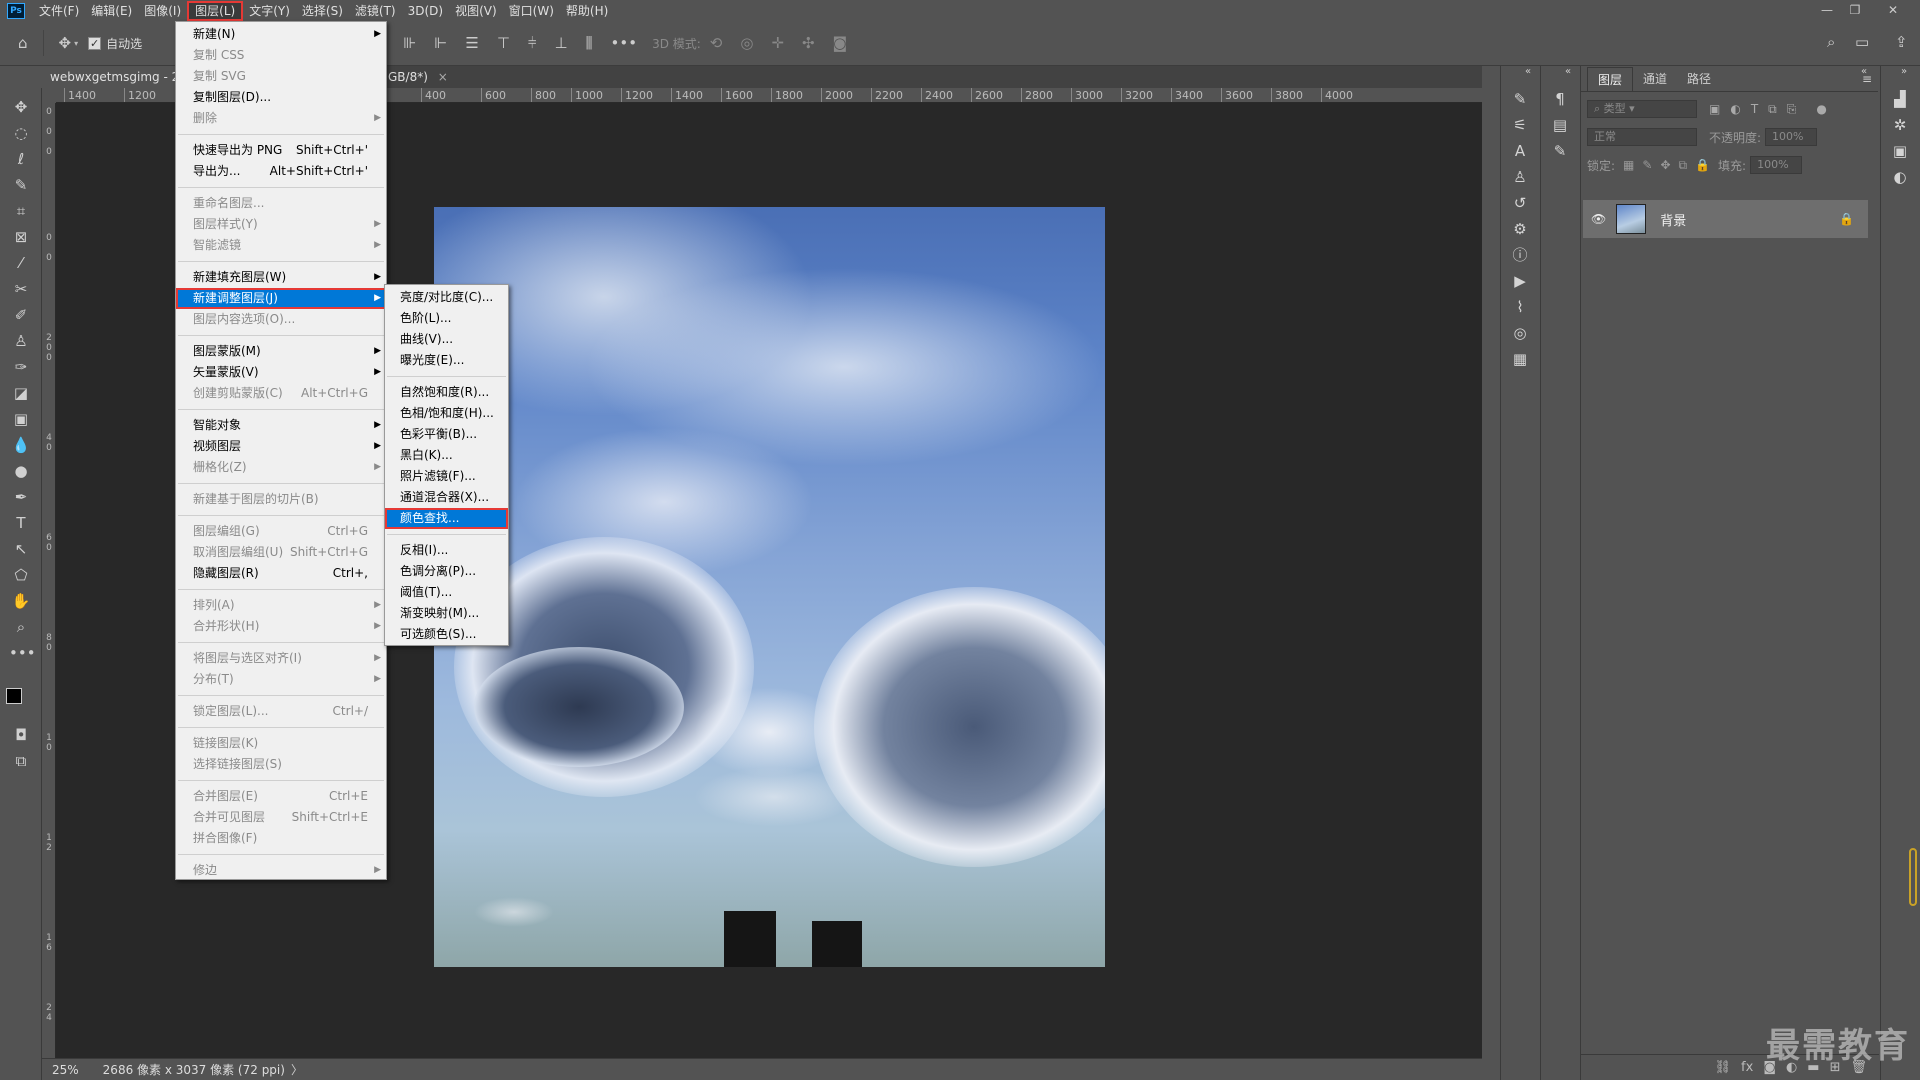 This screenshot has width=1920, height=1080. I want to click on color-icon: ◐, so click(1900, 177).